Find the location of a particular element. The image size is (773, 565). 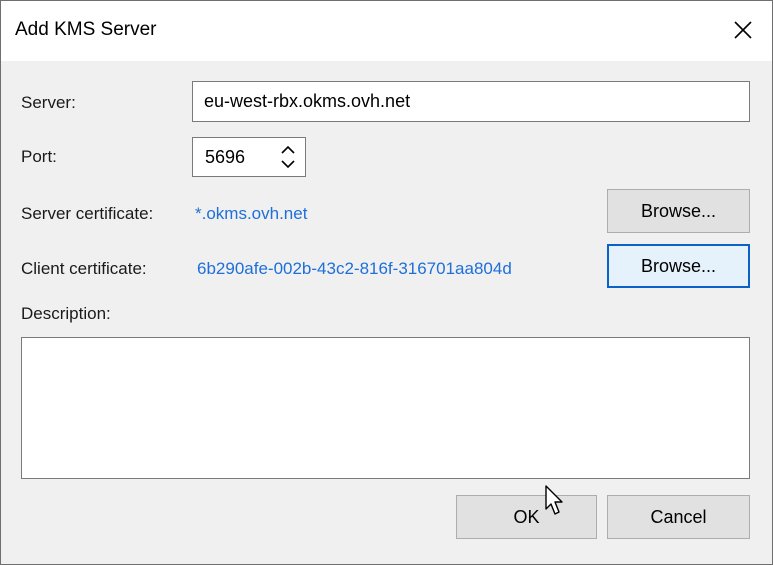

server-certificate-label: Server certificate: is located at coordinates (87, 213).